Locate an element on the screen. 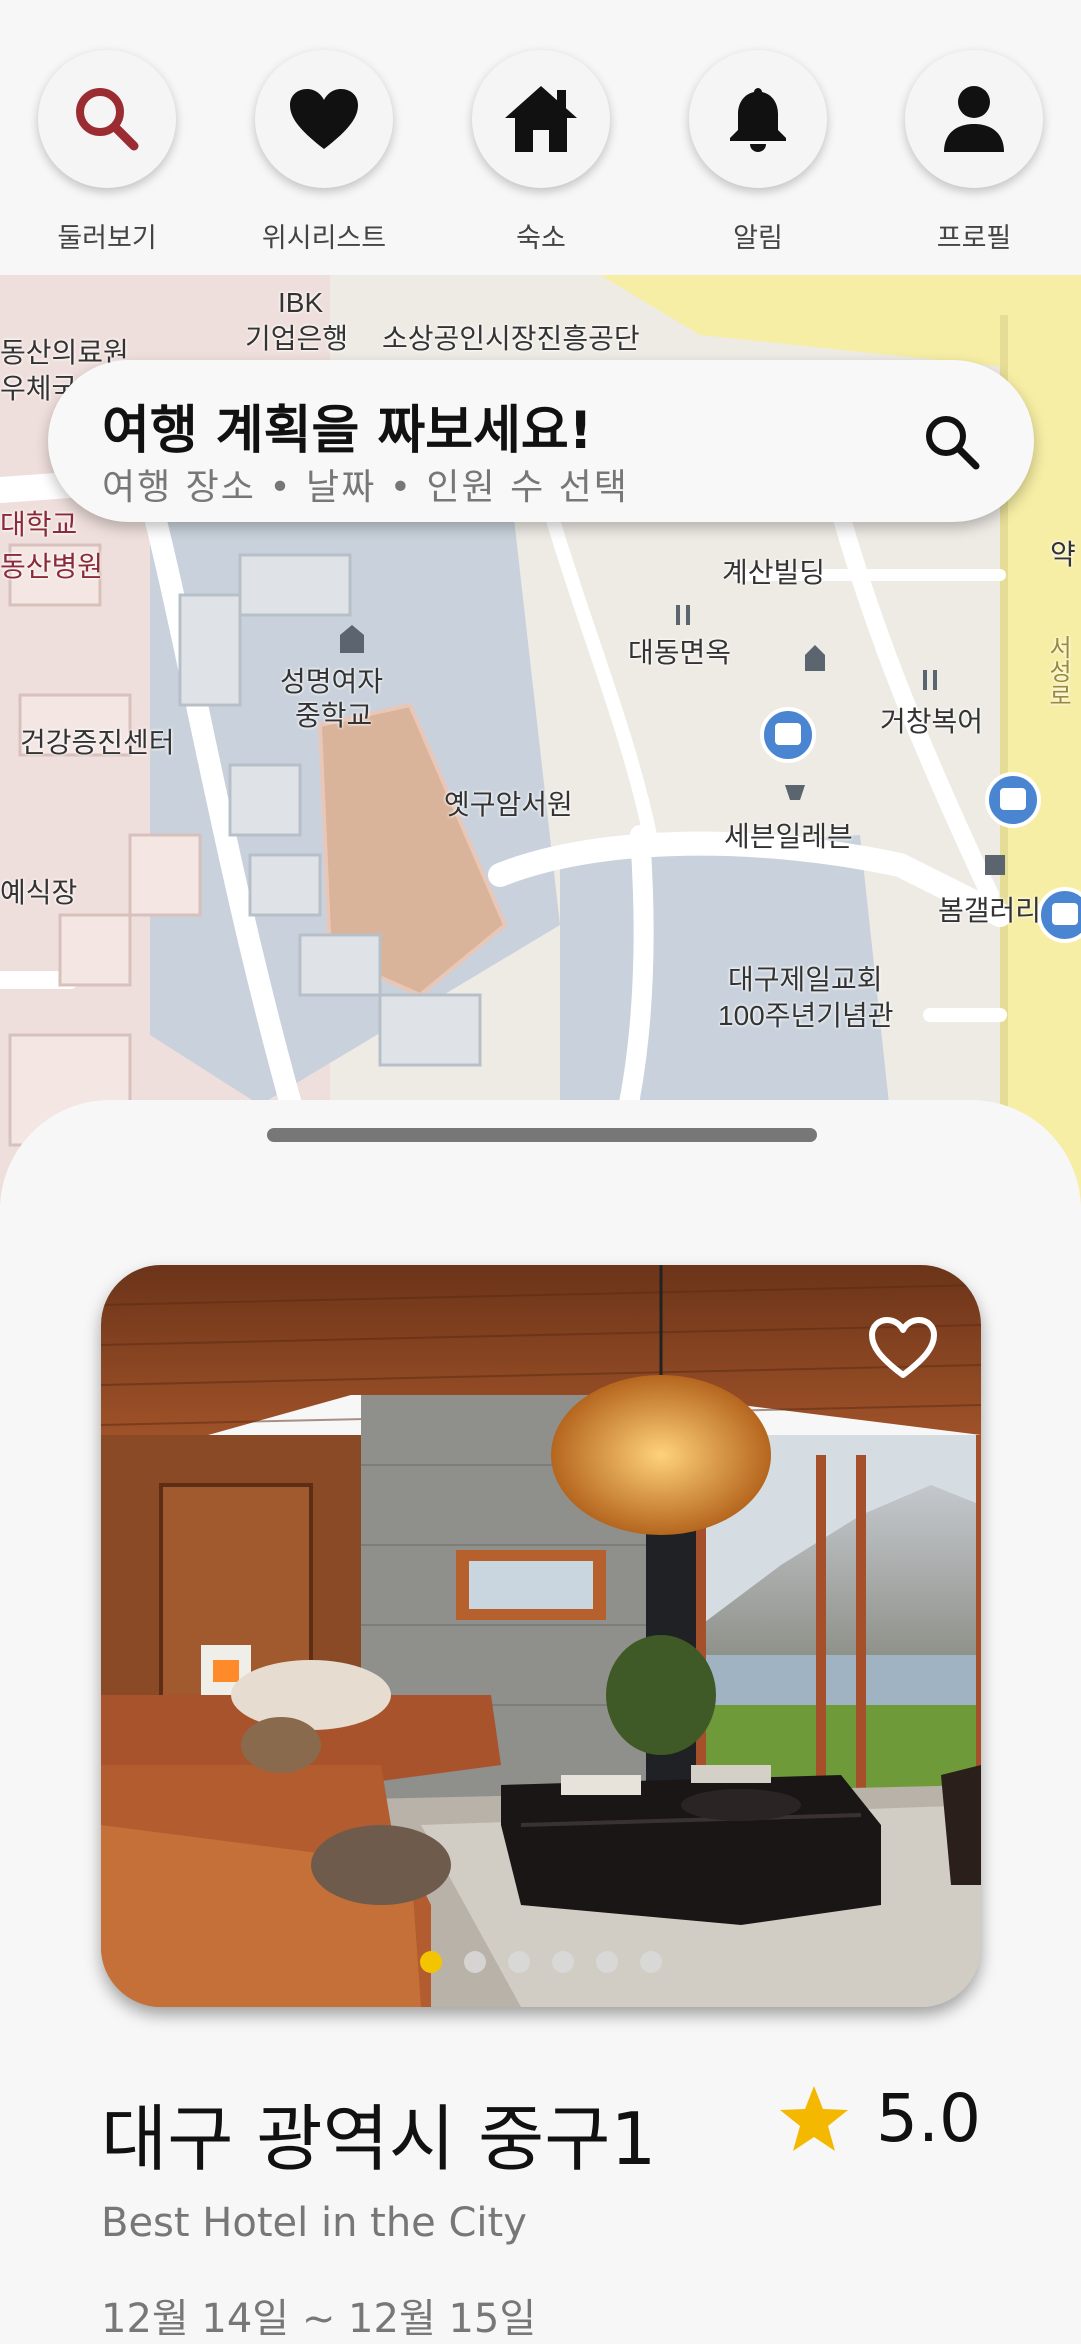 The image size is (1081, 2344). map-label: 세븐일레븐 is located at coordinates (788, 836).